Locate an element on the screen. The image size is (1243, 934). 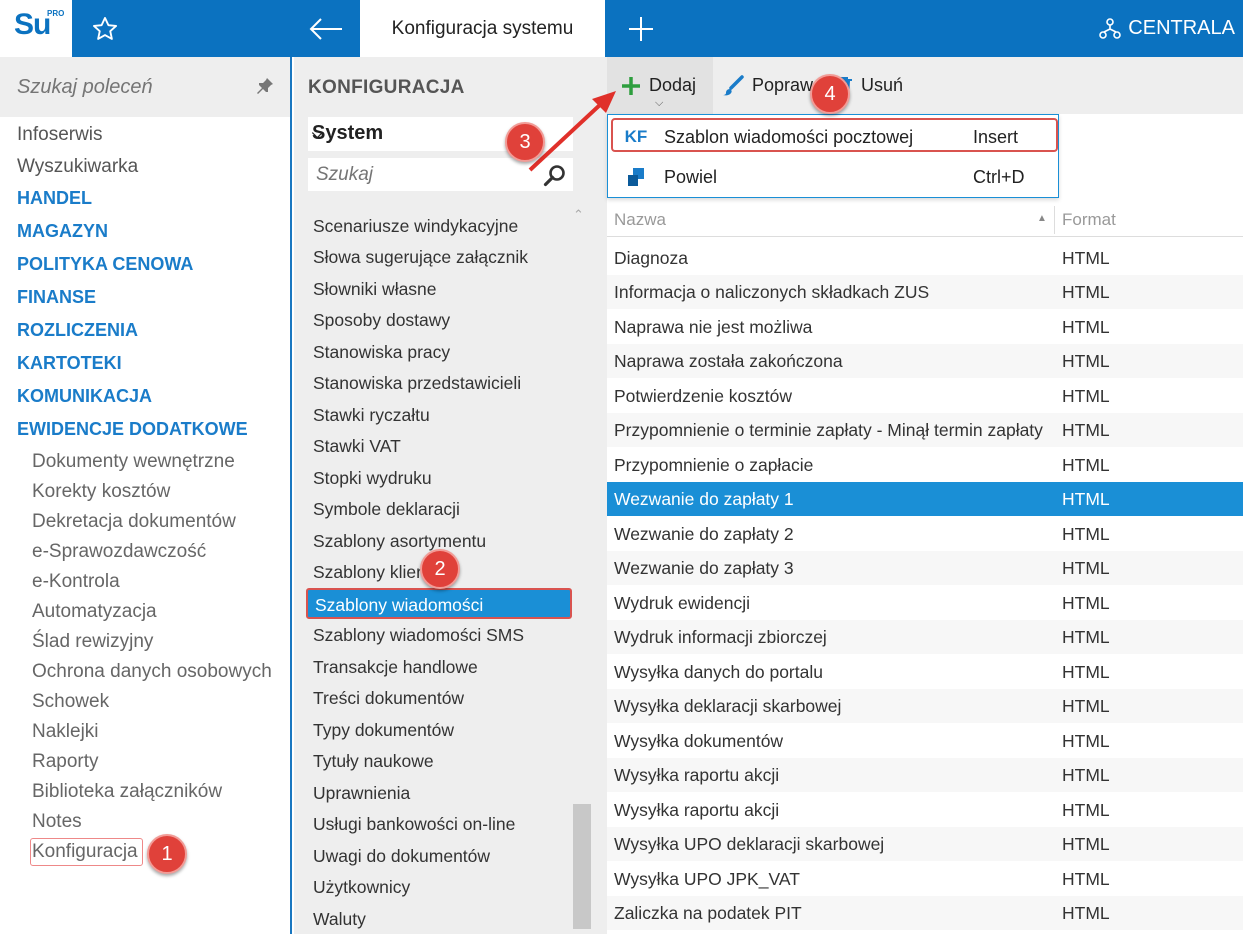
table-row: Wysyłka danych do portalu HTML is located at coordinates (925, 672).